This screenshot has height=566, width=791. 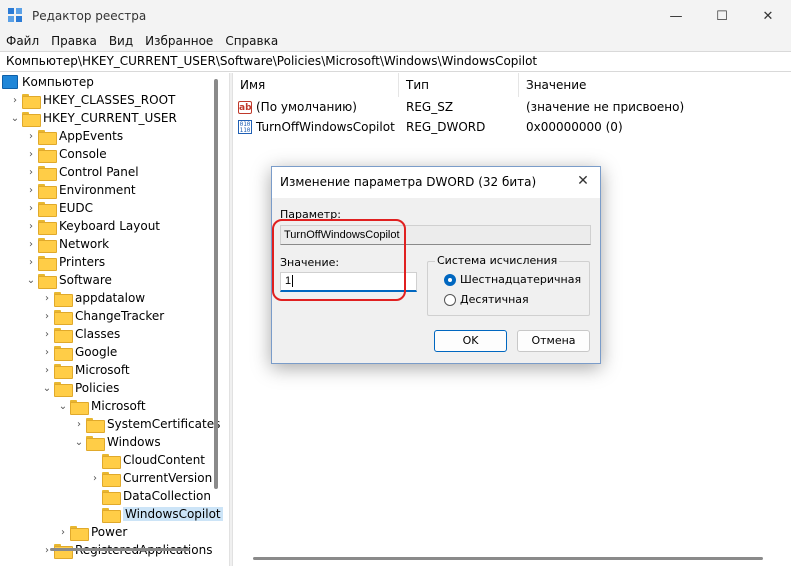 I want to click on tree-item-control-panel: › Control Panel, so click(x=81, y=172).